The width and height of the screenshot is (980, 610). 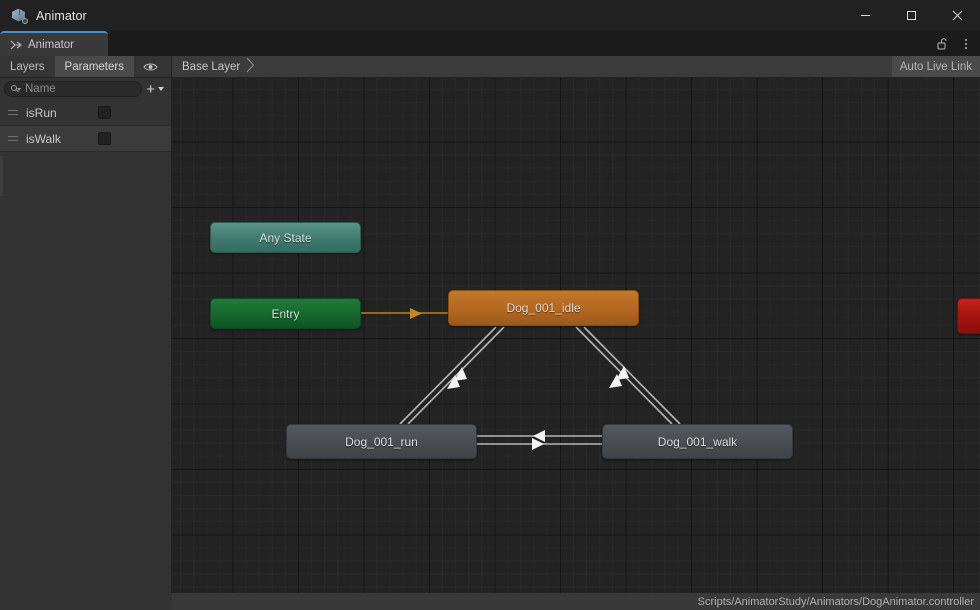 I want to click on state-node-label: Any State, so click(x=285, y=237).